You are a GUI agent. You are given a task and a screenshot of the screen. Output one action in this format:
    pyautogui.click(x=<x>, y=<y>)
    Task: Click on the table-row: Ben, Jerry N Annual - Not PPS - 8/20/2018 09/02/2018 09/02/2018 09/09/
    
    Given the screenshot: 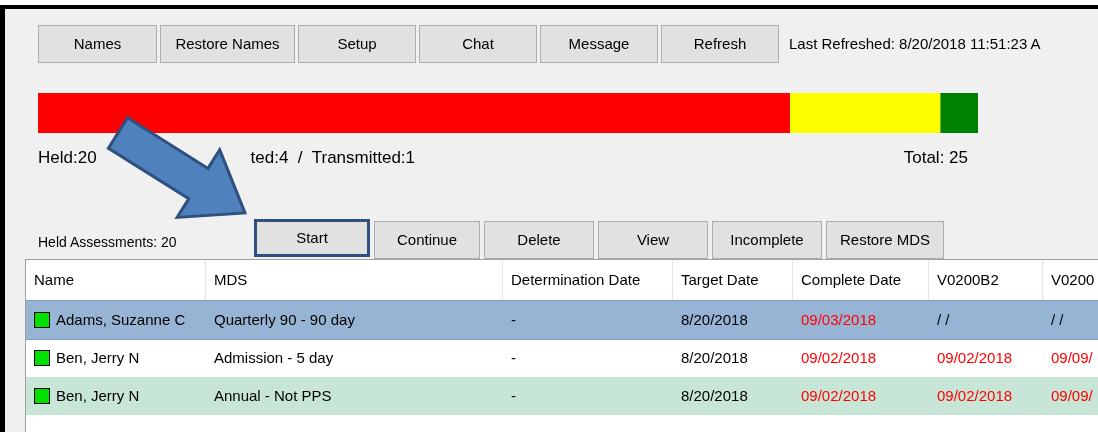 What is the action you would take?
    pyautogui.click(x=562, y=396)
    